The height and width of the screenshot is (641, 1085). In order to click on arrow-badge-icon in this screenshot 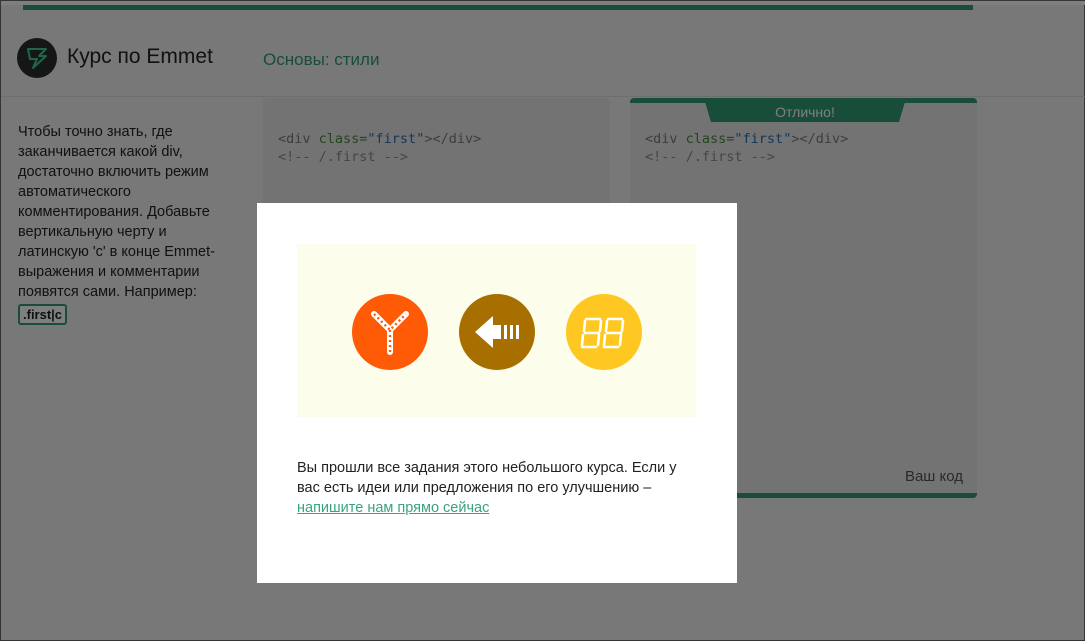, I will do `click(497, 332)`.